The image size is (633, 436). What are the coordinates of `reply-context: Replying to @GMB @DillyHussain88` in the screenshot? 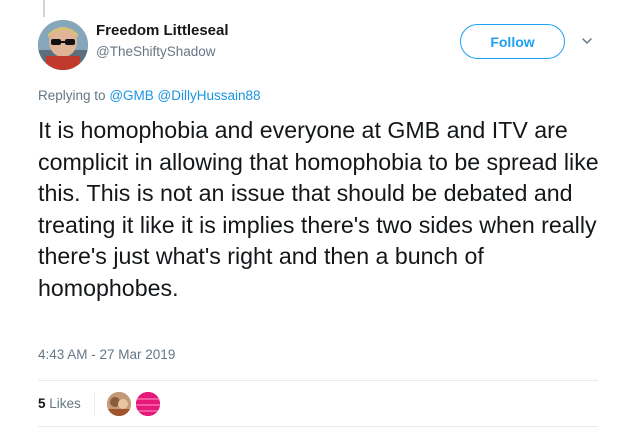 It's located at (149, 96).